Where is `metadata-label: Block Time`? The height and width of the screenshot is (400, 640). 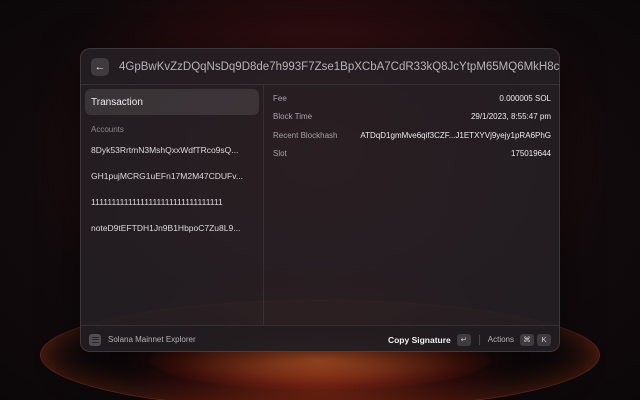
metadata-label: Block Time is located at coordinates (293, 117).